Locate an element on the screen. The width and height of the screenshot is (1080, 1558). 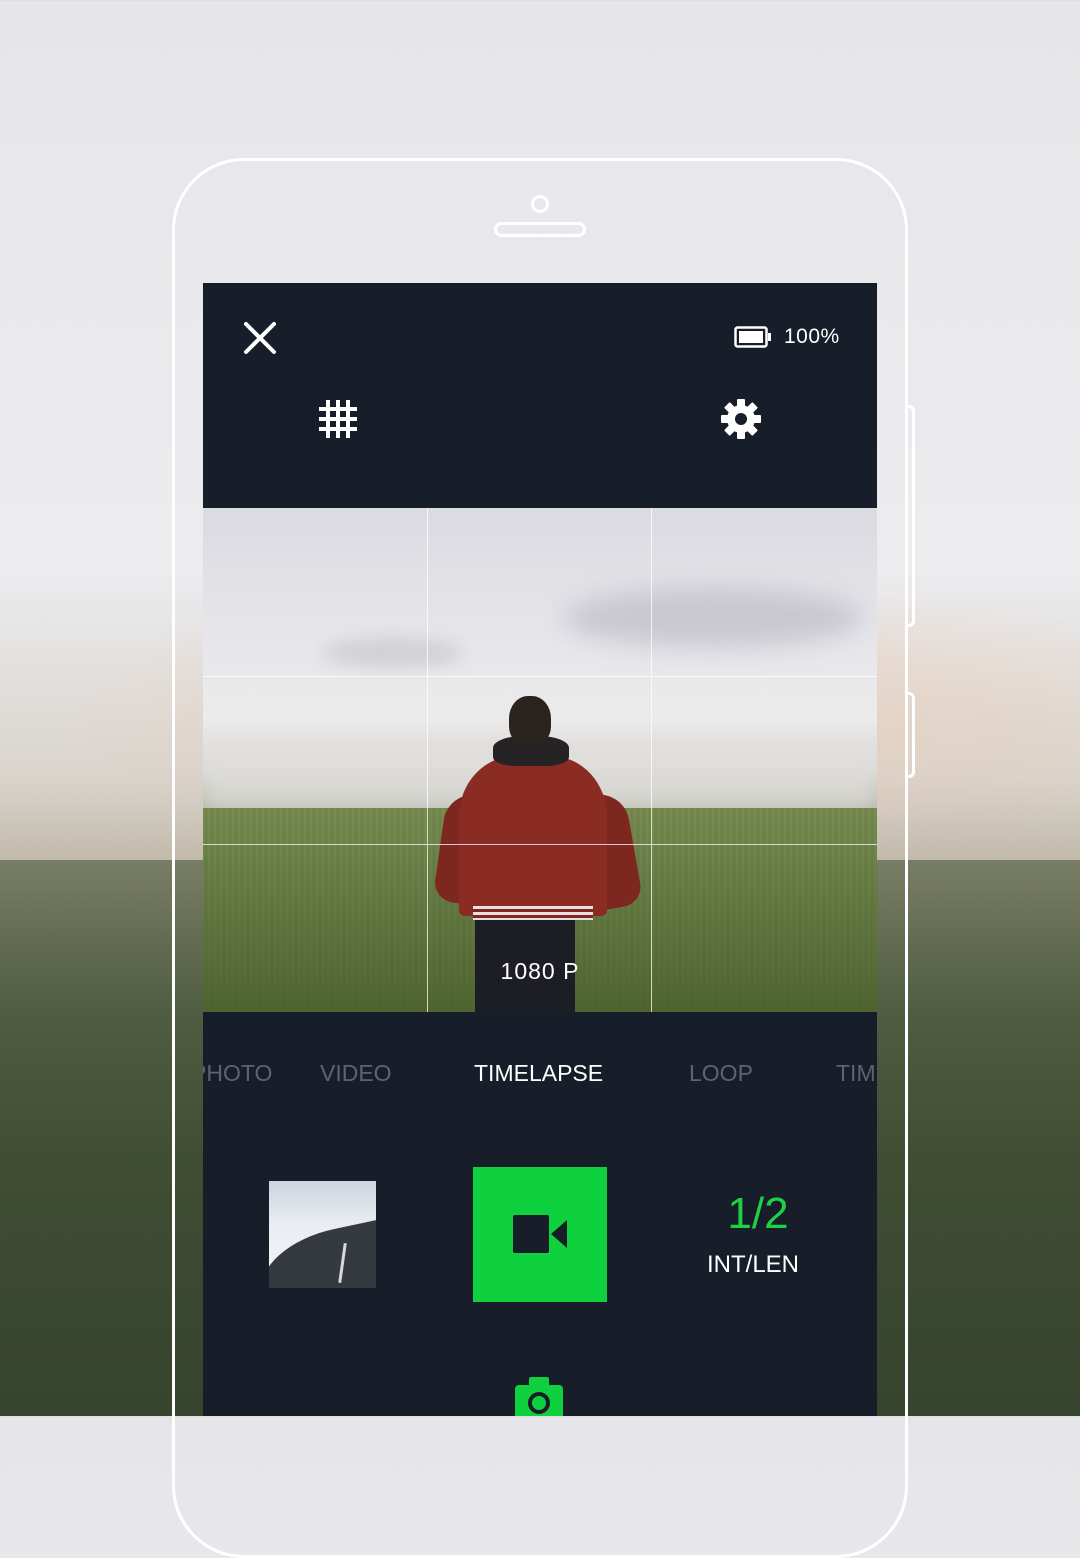
photo-capture-button is located at coordinates (539, 1396).